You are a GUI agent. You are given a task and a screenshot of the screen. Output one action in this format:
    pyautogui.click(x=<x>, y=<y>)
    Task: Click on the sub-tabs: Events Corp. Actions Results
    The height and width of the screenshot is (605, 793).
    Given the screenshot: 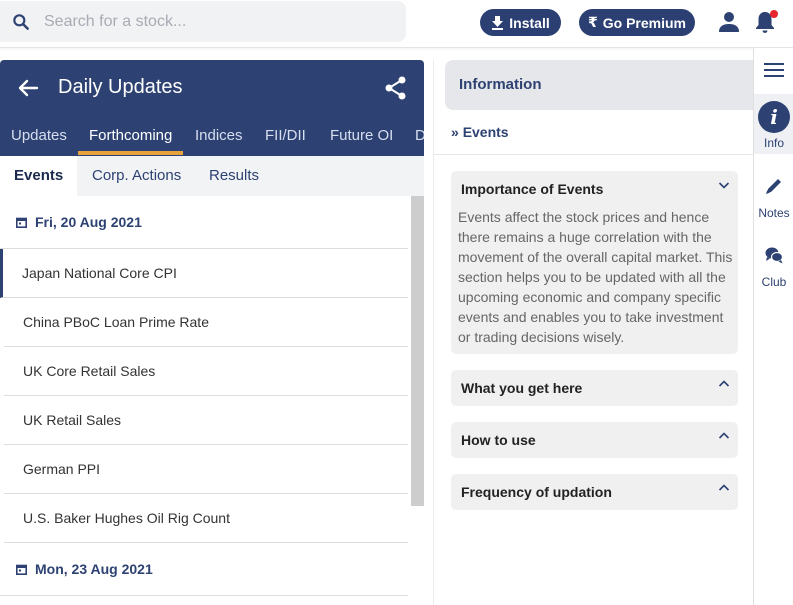 What is the action you would take?
    pyautogui.click(x=212, y=176)
    